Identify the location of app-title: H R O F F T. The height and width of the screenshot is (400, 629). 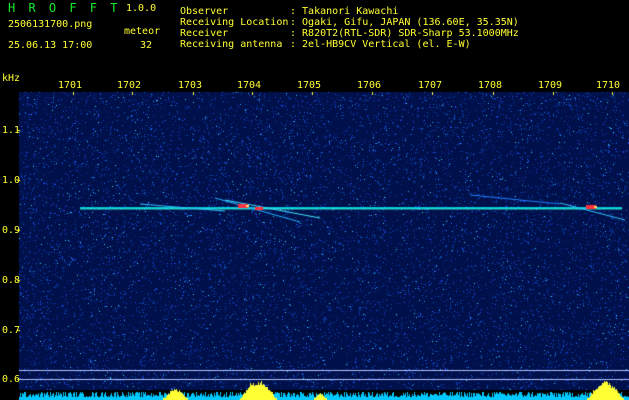
(64, 8).